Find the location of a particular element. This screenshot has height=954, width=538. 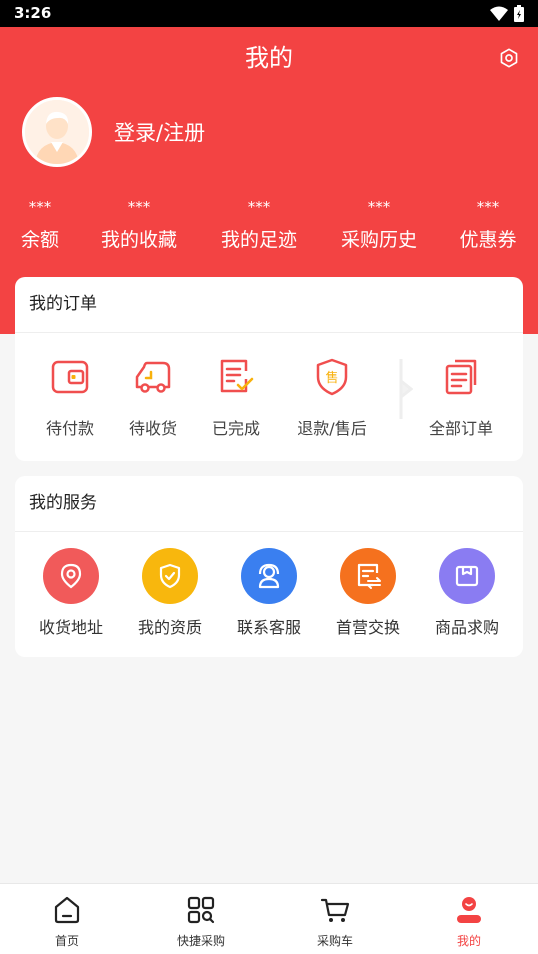

order-completed: 已完成 is located at coordinates (236, 398).